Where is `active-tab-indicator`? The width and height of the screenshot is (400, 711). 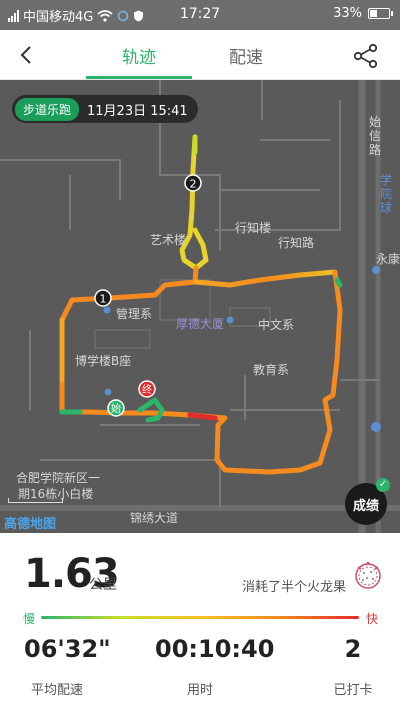 active-tab-indicator is located at coordinates (139, 77).